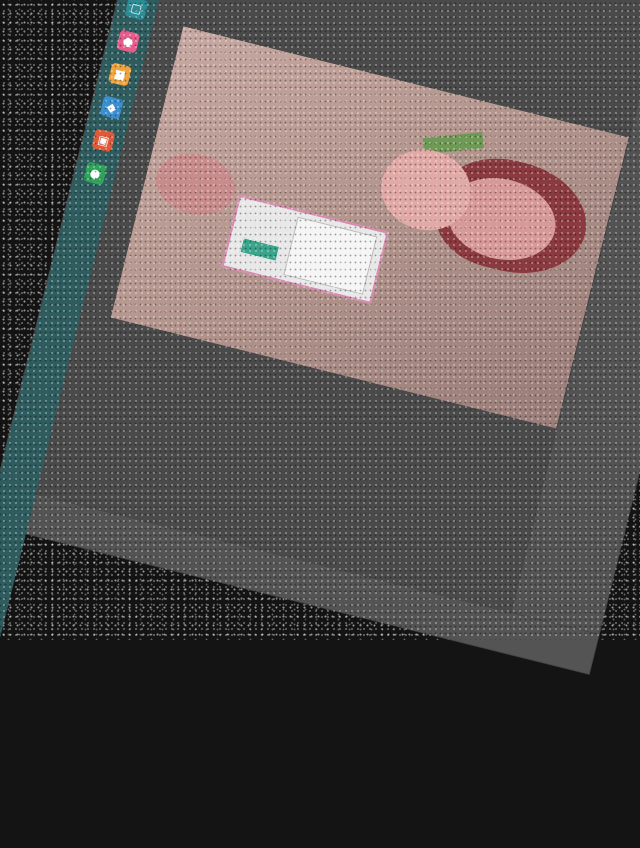  Describe the element at coordinates (128, 41) in the screenshot. I see `app-icon-2: ●` at that location.